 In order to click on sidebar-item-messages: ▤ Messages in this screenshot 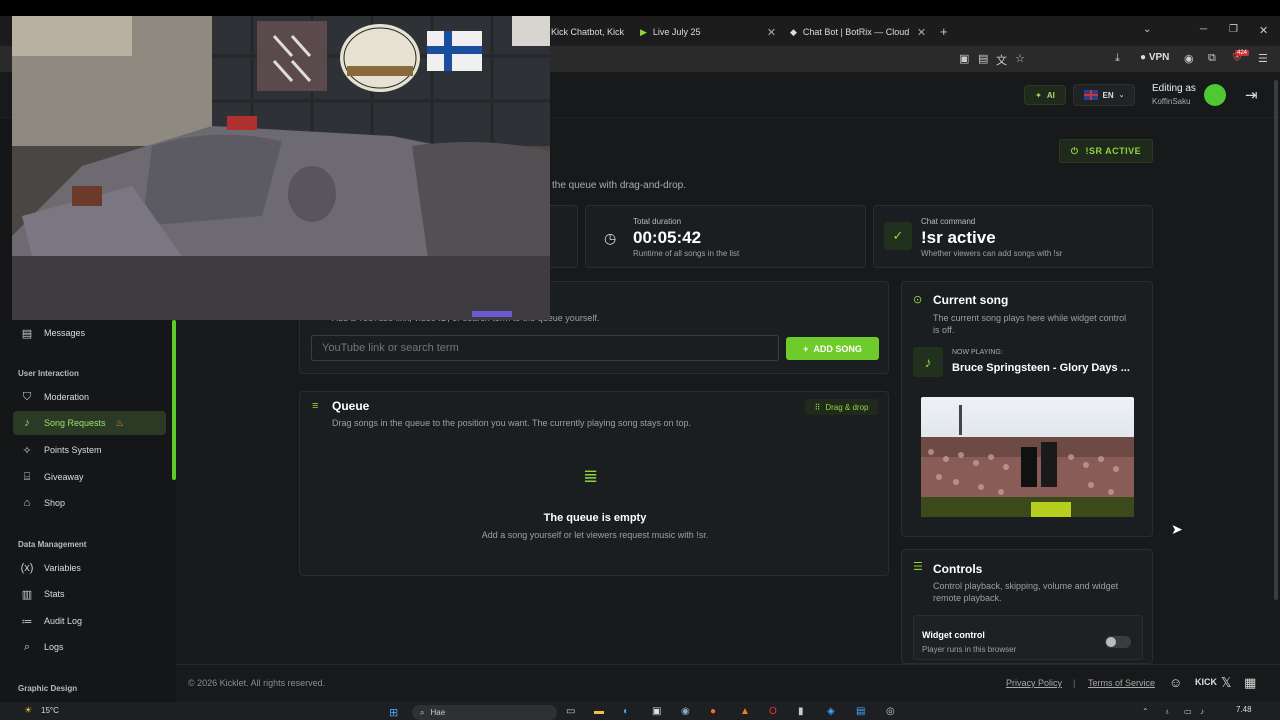, I will do `click(89, 333)`.